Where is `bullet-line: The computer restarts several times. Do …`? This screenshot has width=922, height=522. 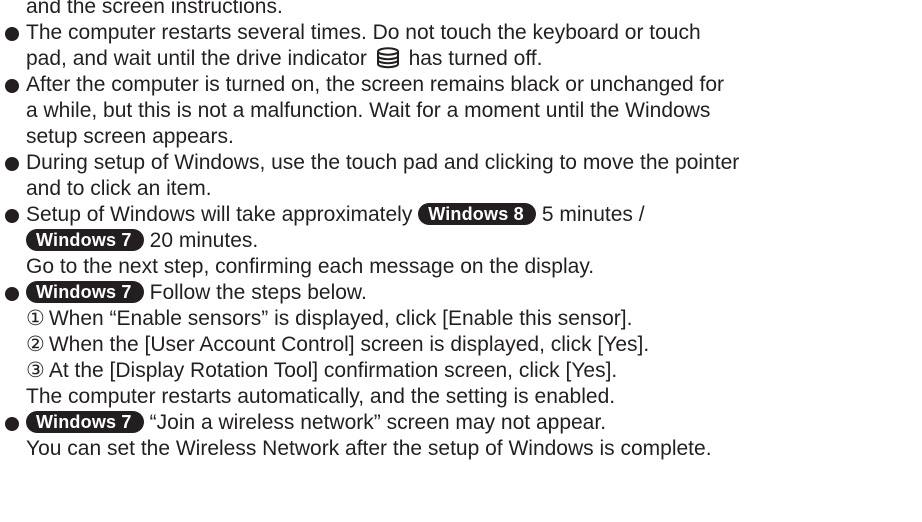 bullet-line: The computer restarts several times. Do … is located at coordinates (363, 32).